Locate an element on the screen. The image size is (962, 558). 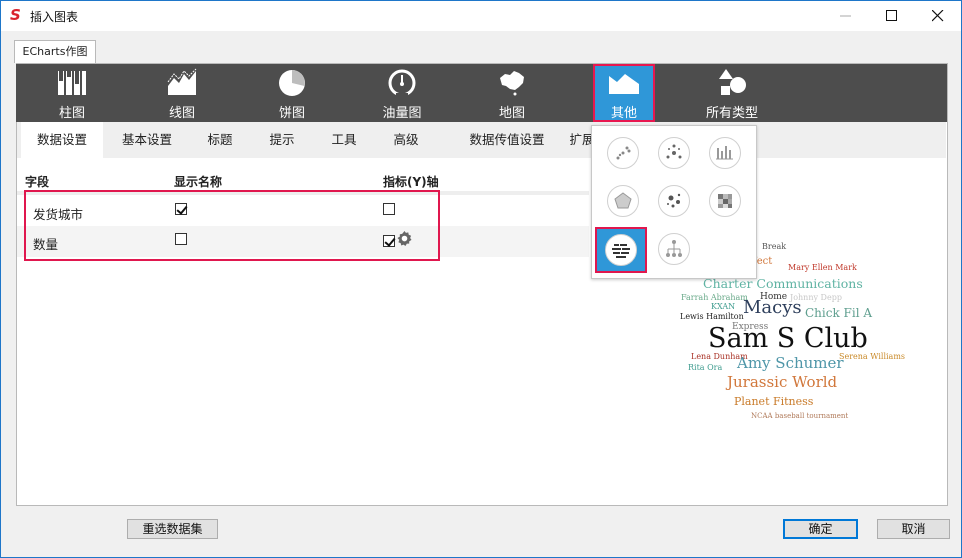
minimize-icon is located at coordinates (845, 16).